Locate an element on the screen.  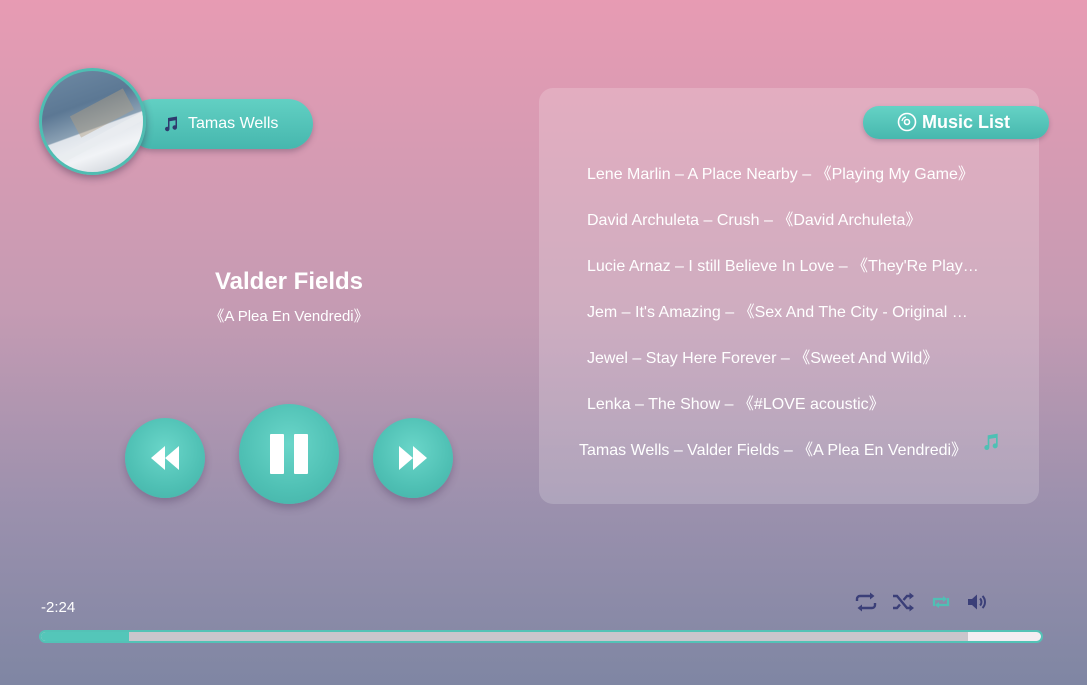
rewind-icon is located at coordinates (165, 458).